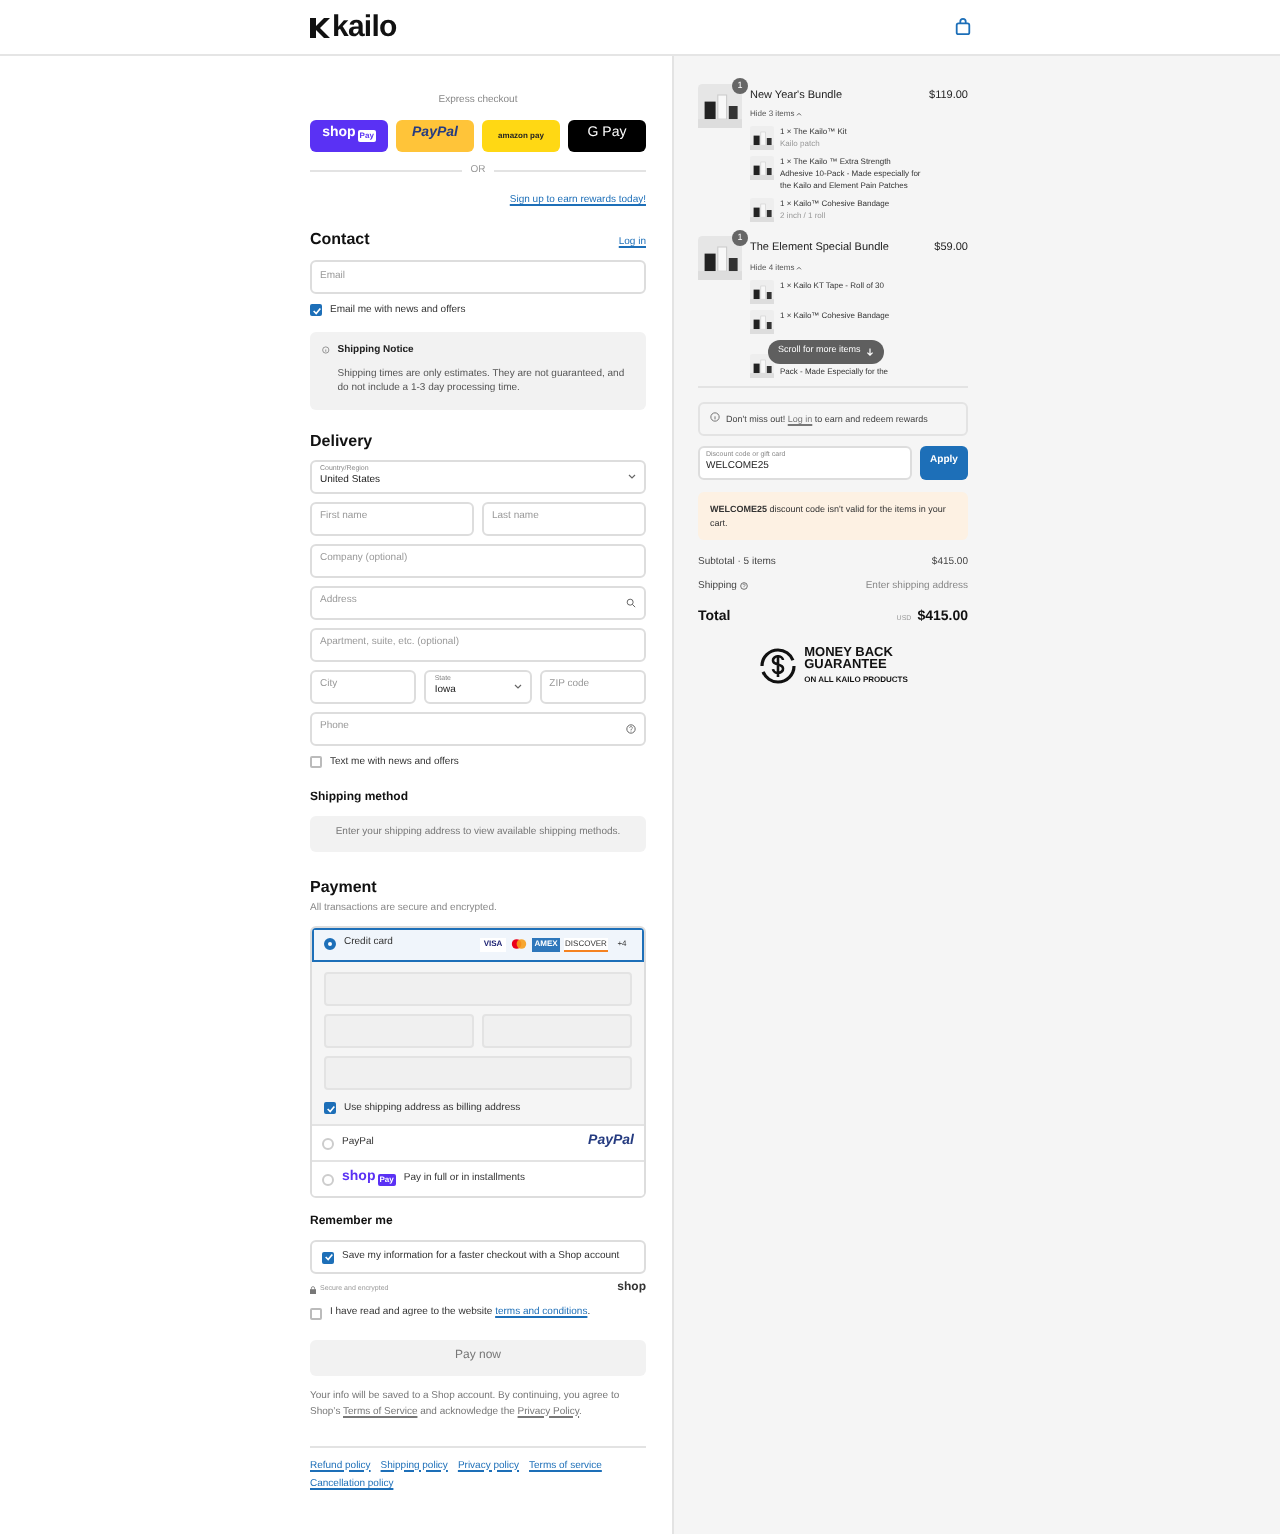 This screenshot has height=1534, width=1280. What do you see at coordinates (330, 944) in the screenshot?
I see `radio-button` at bounding box center [330, 944].